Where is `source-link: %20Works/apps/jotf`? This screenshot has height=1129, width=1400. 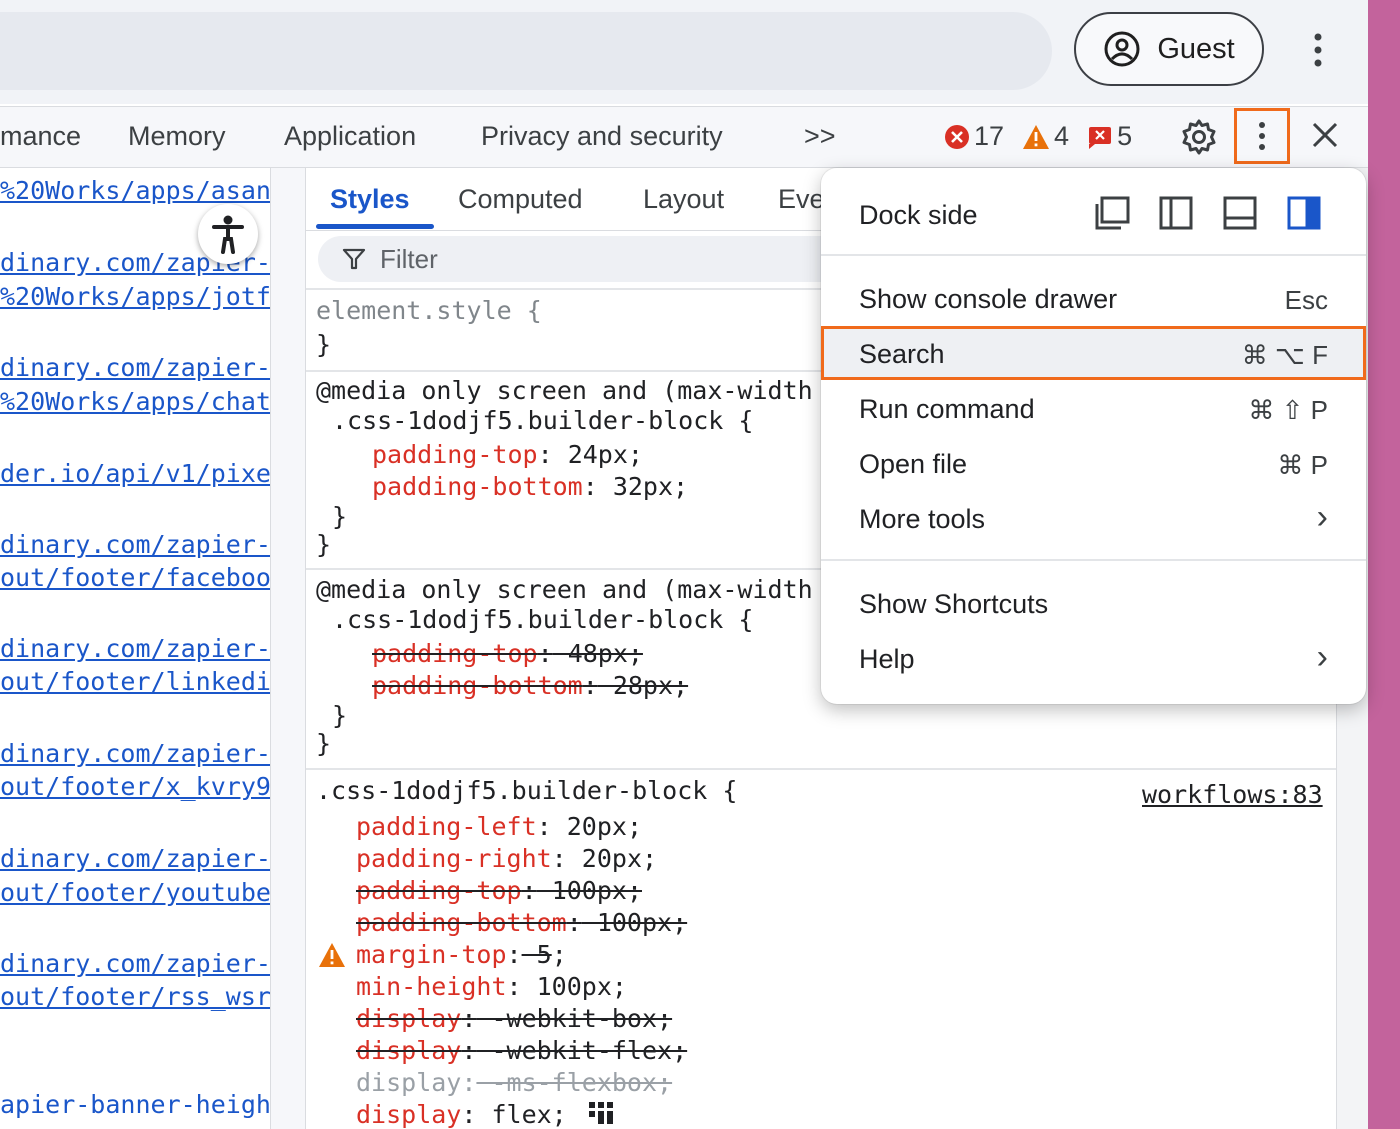
source-link: %20Works/apps/jotf is located at coordinates (135, 296).